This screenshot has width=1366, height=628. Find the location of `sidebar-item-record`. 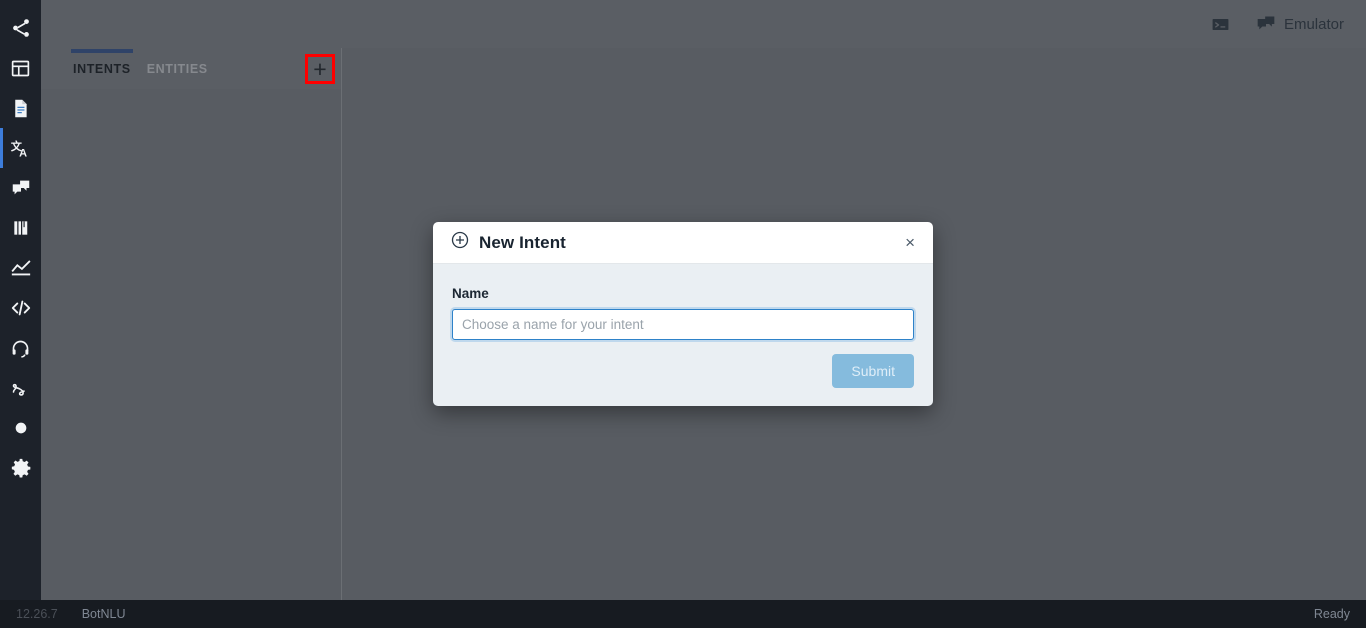

sidebar-item-record is located at coordinates (20, 428).